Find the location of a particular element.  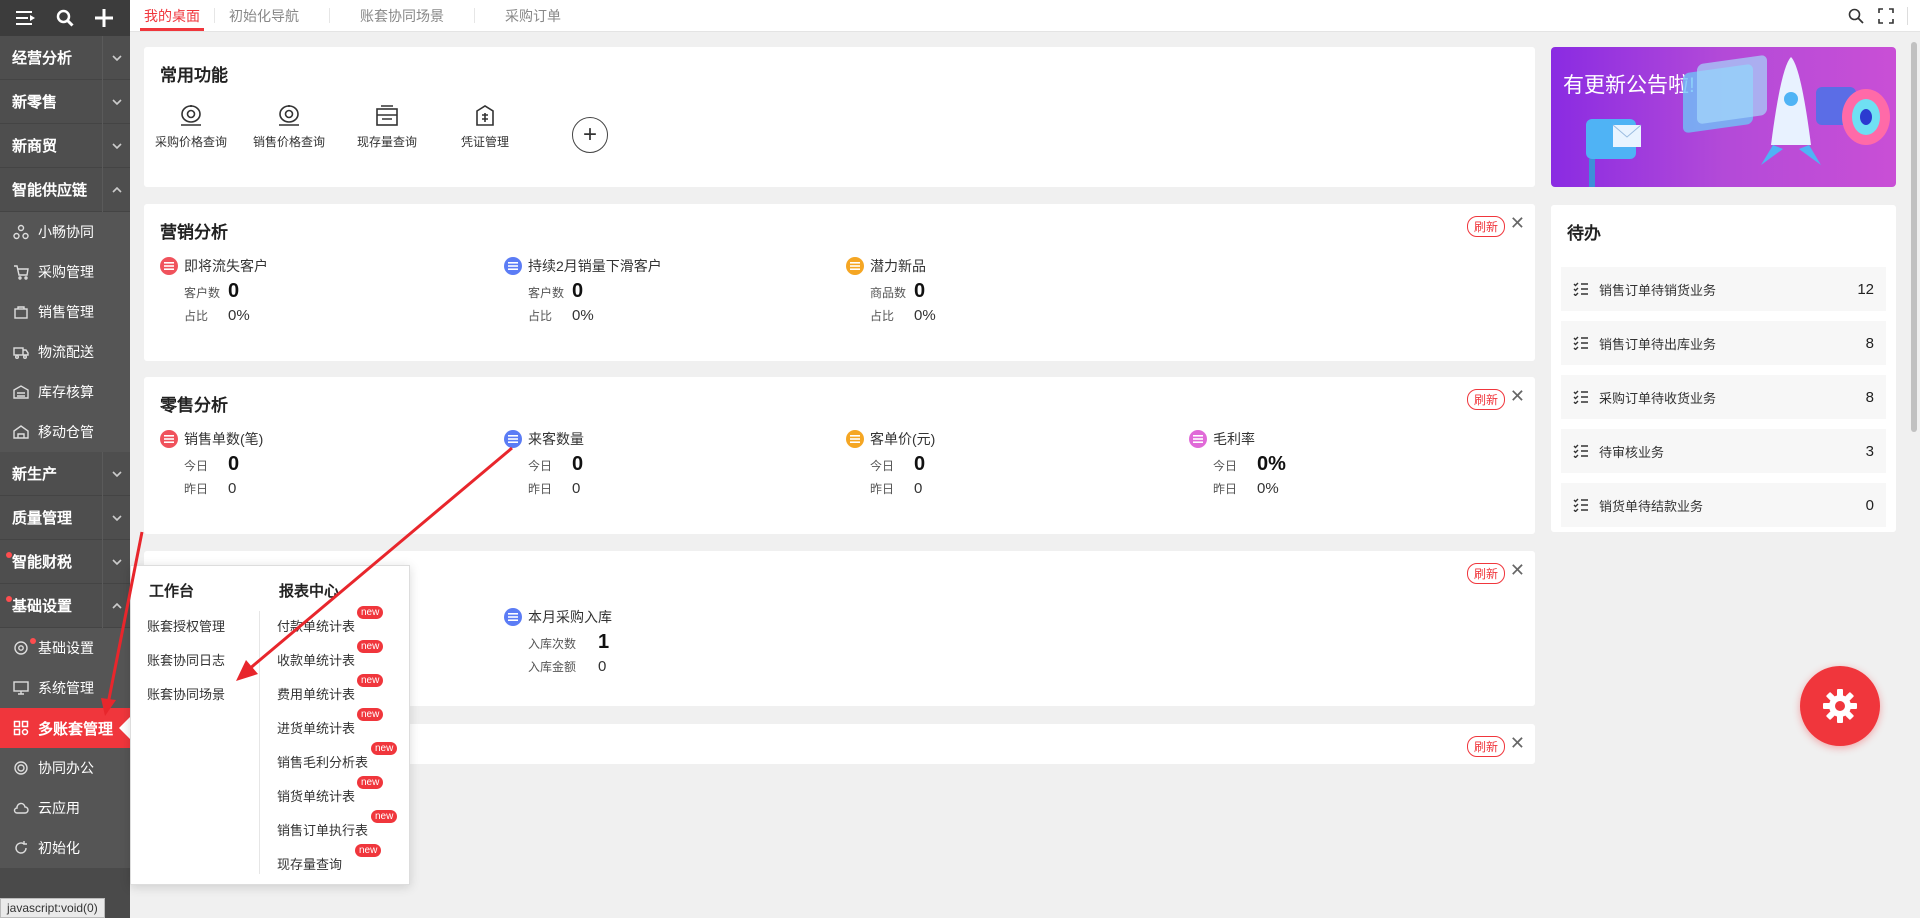

sidebar-item: 移动仓管 is located at coordinates (65, 432).